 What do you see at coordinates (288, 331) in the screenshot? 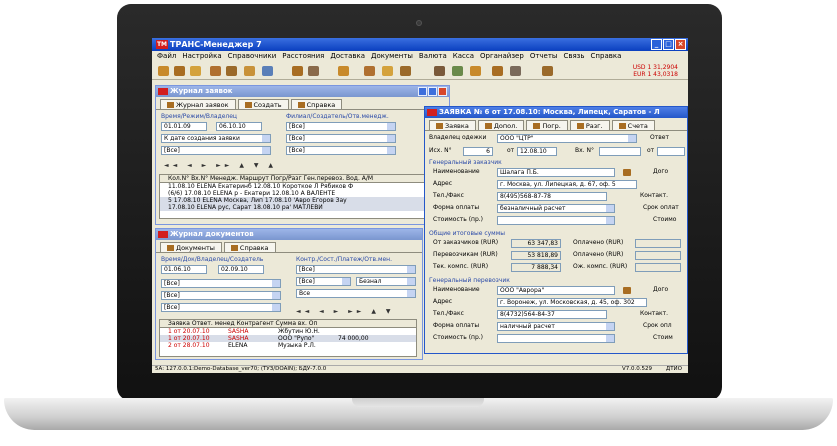
I see `table-row: 1 от 20.07.10 SASHA Жбутин Ю.Н.` at bounding box center [288, 331].